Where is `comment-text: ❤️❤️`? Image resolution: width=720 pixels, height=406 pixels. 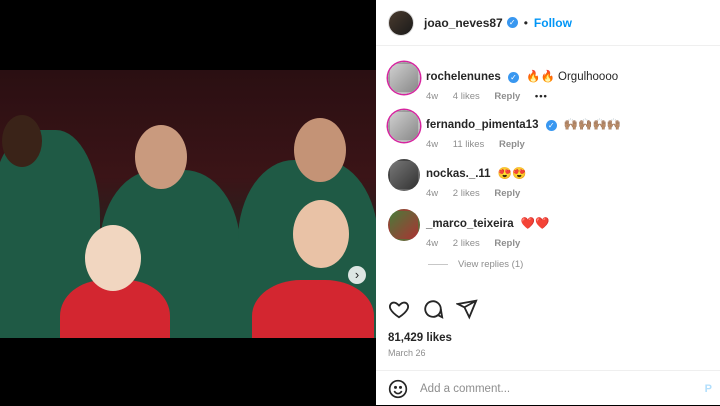 comment-text: ❤️❤️ is located at coordinates (535, 224).